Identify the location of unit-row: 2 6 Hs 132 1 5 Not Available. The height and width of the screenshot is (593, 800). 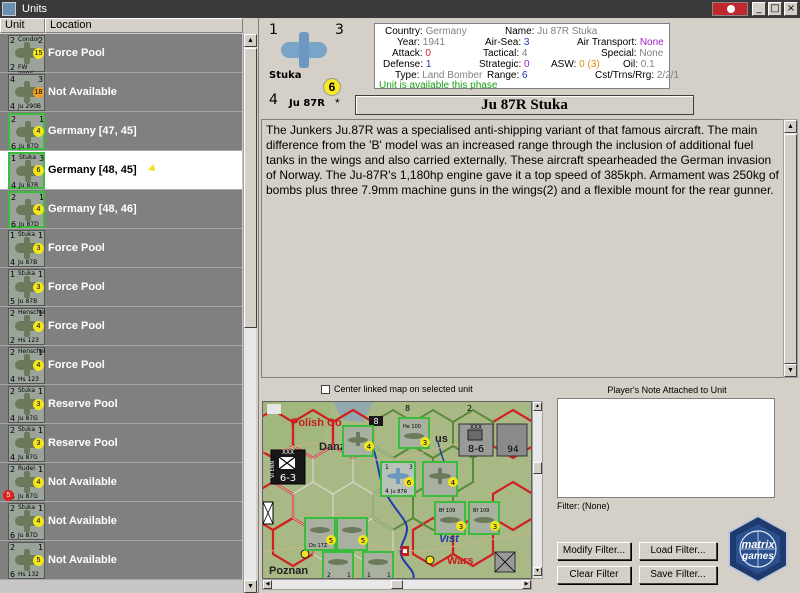
(121, 560).